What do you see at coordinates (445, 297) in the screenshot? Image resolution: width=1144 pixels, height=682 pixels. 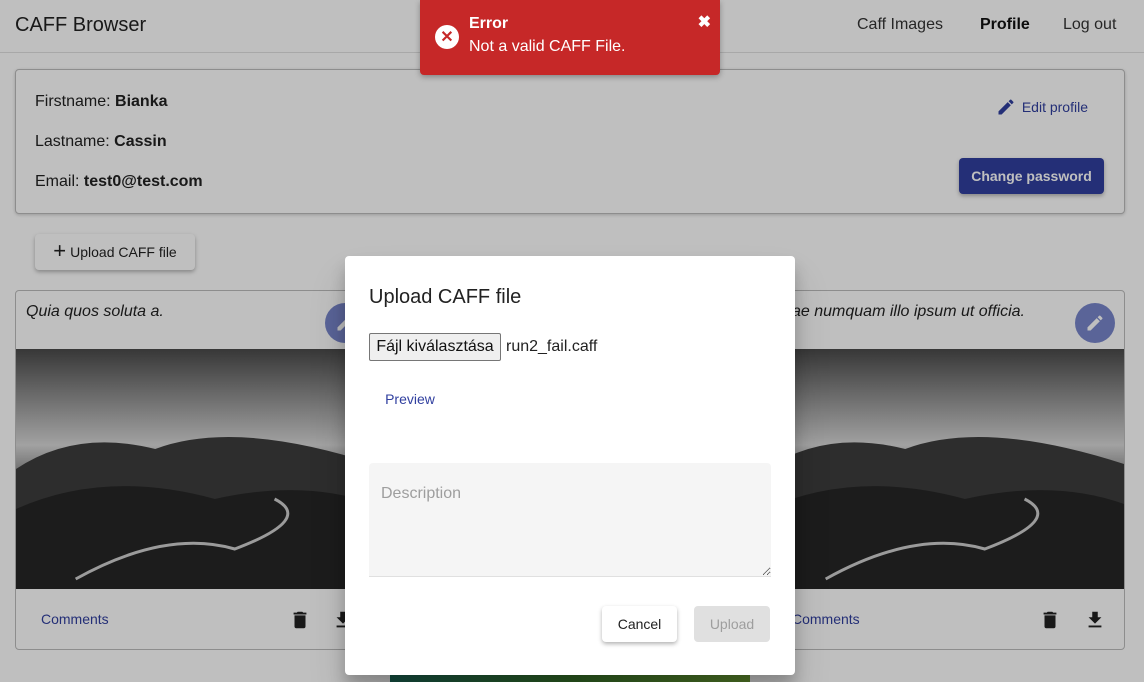 I see `dialog-title: Upload CAFF file` at bounding box center [445, 297].